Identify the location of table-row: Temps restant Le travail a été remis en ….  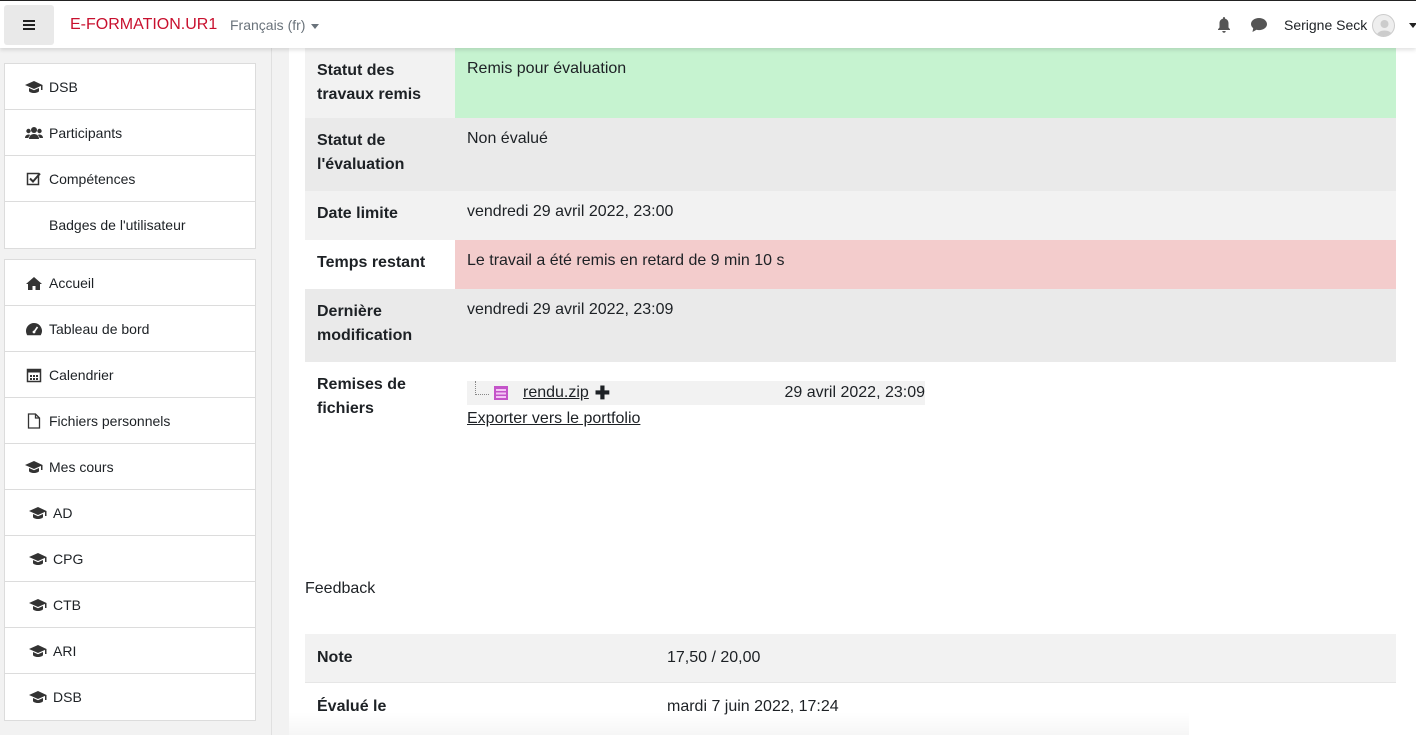
(850, 264).